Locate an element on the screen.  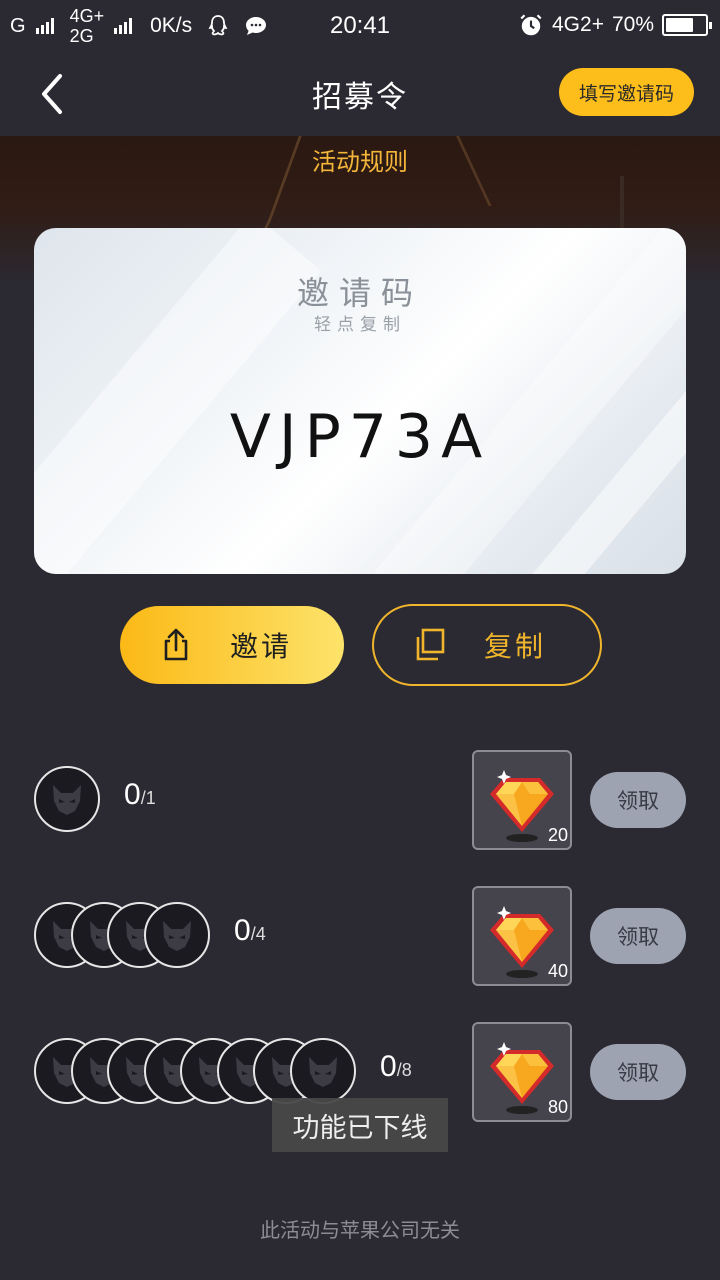
invite-button: 邀请 is located at coordinates (232, 645).